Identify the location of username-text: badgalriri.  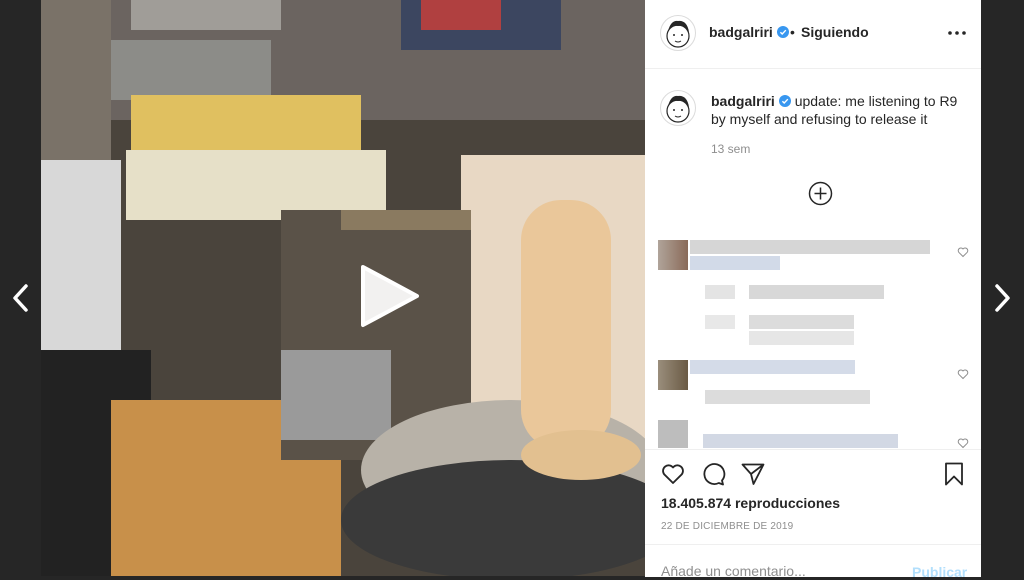
(741, 32).